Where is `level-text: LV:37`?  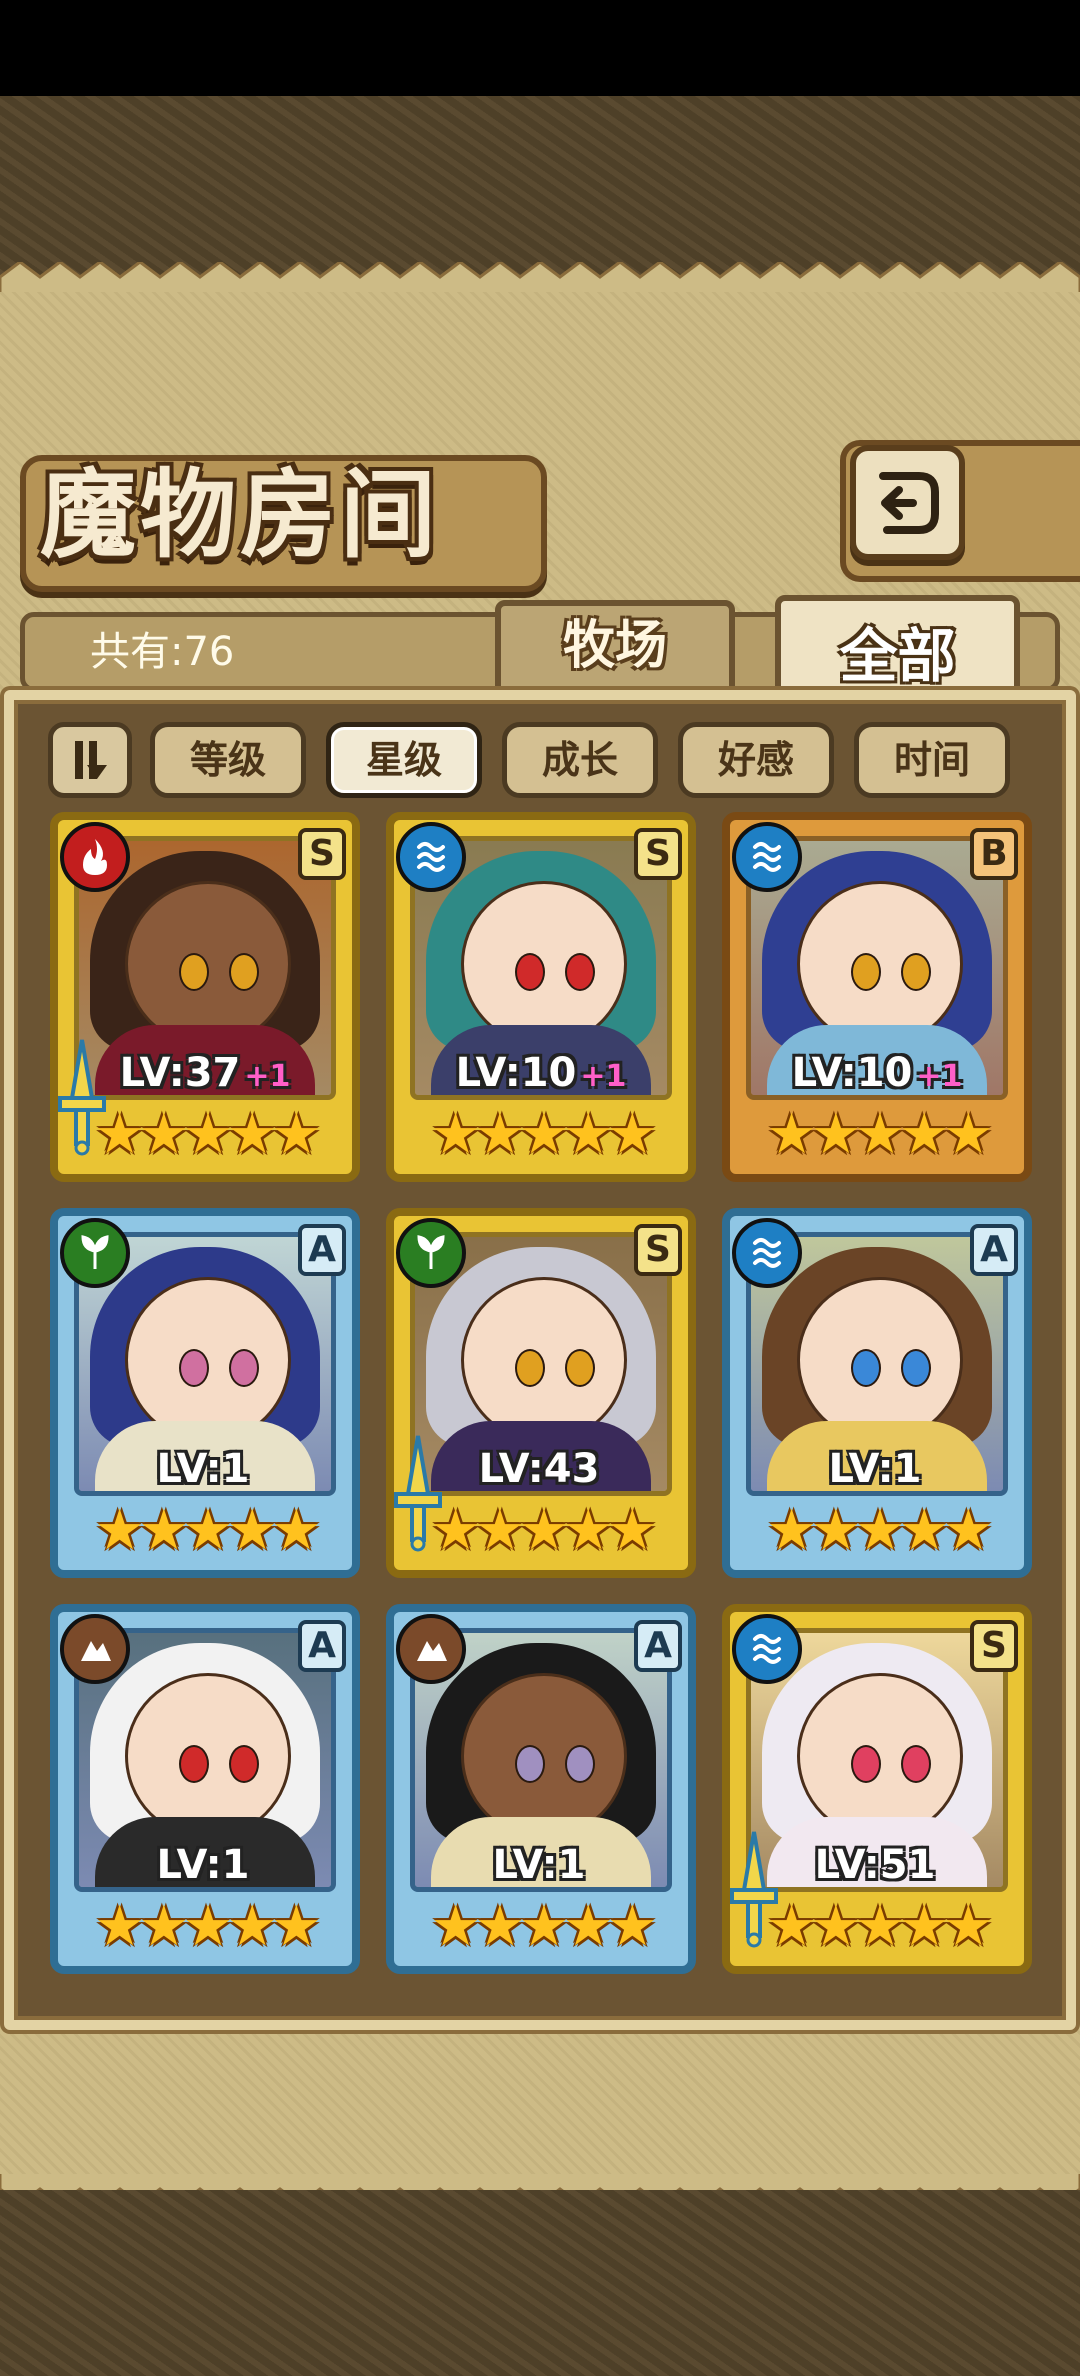
level-text: LV:37 is located at coordinates (180, 1073).